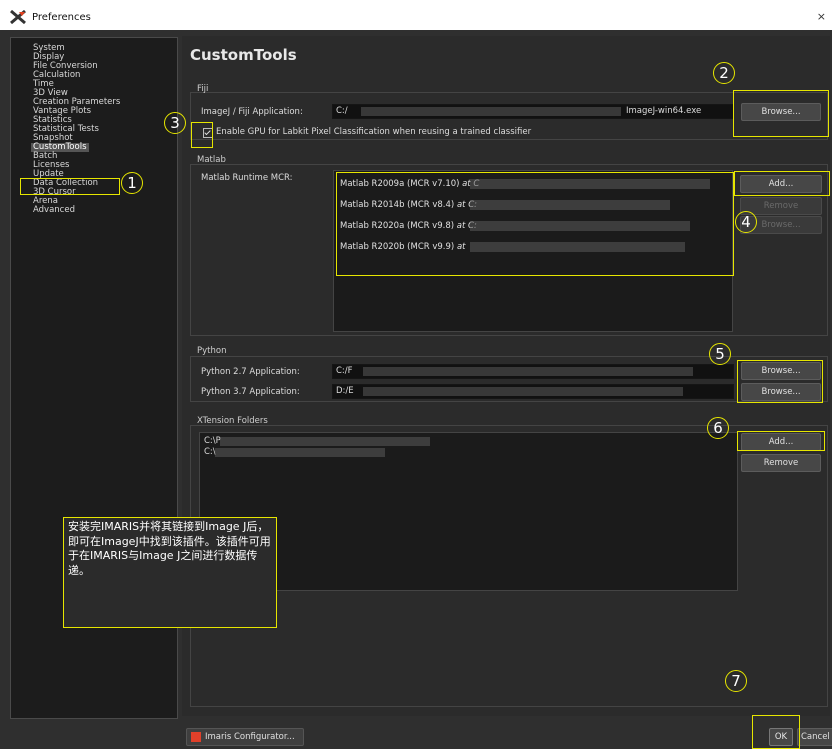 The height and width of the screenshot is (749, 832). Describe the element at coordinates (782, 183) in the screenshot. I see `highlight-box-matlab-add` at that location.